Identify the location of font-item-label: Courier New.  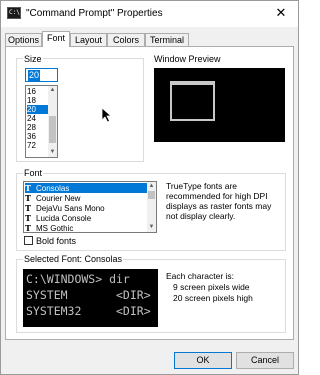
(58, 198).